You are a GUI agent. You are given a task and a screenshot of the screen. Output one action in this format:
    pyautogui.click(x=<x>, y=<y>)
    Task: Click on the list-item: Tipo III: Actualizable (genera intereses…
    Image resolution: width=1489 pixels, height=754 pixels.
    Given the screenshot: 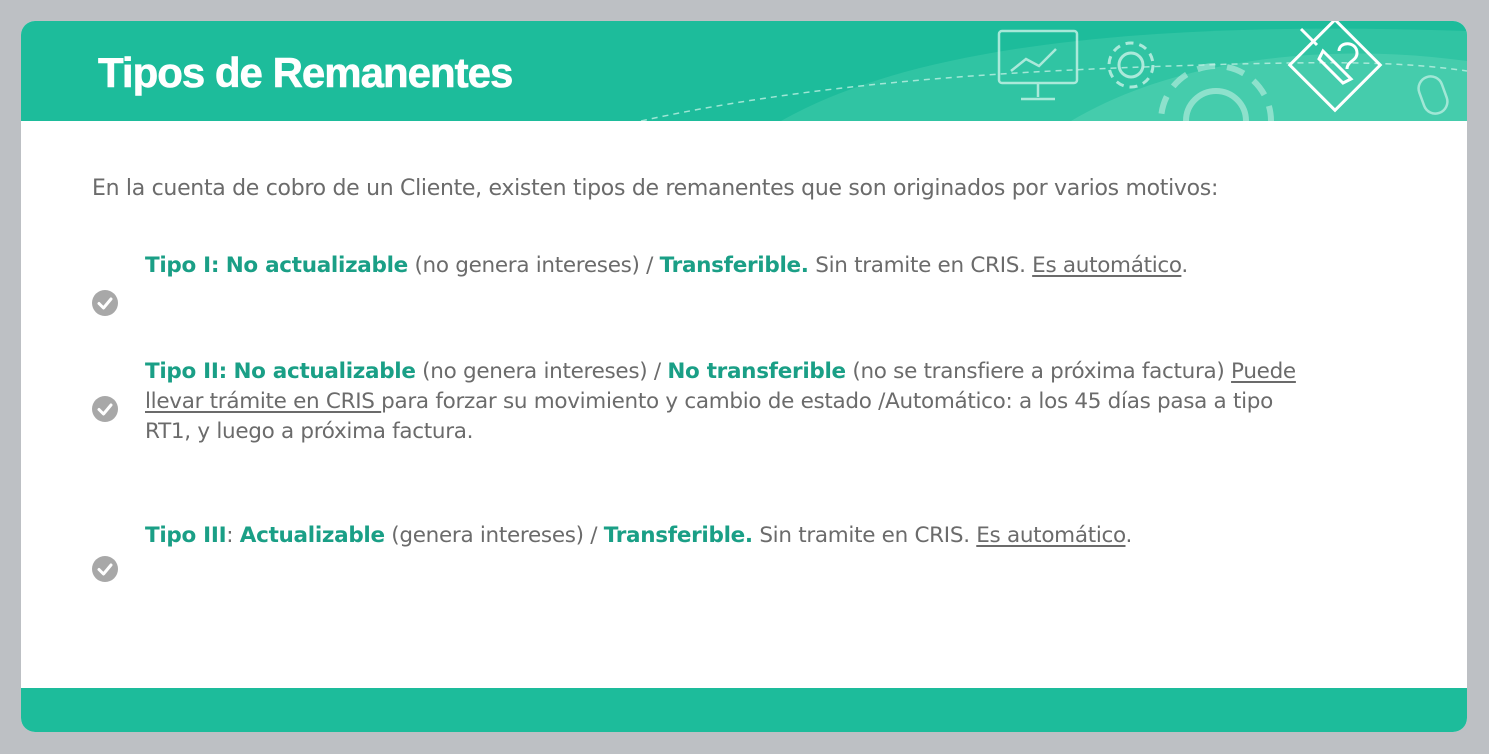 What is the action you would take?
    pyautogui.click(x=725, y=536)
    